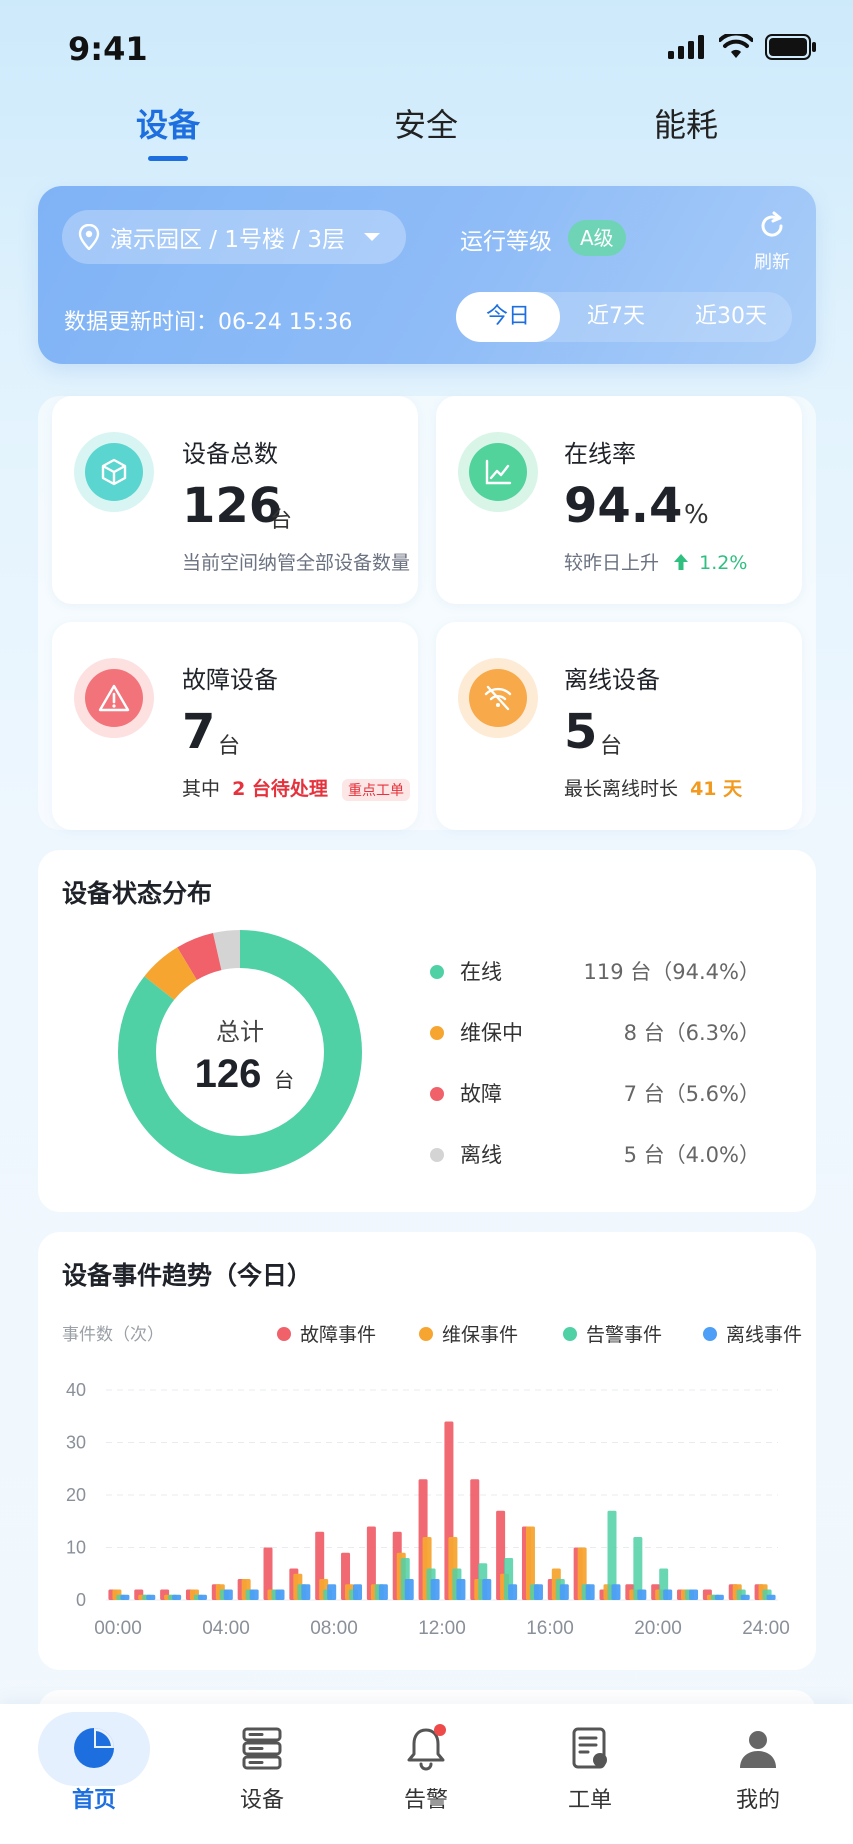 The image size is (853, 1844). Describe the element at coordinates (772, 242) in the screenshot. I see `refresh-button: 刷新` at that location.